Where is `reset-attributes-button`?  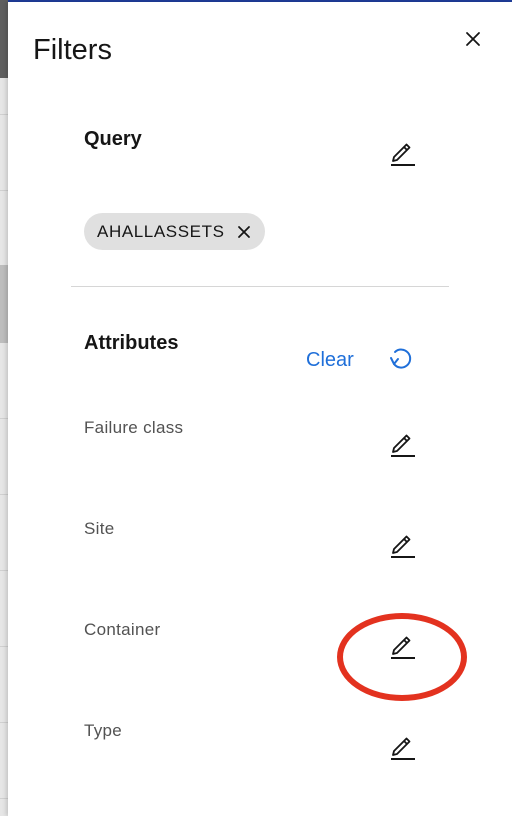
reset-attributes-button is located at coordinates (400, 358).